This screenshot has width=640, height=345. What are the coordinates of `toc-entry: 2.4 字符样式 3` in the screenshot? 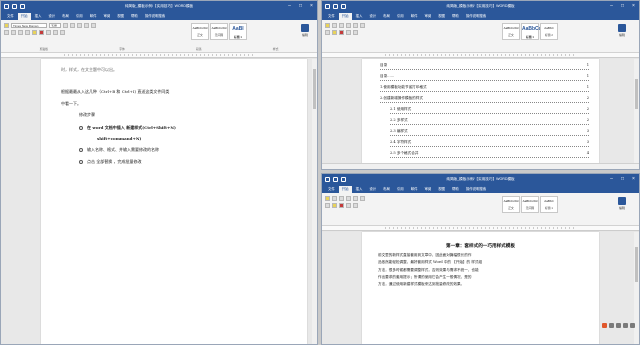 It's located at (489, 143).